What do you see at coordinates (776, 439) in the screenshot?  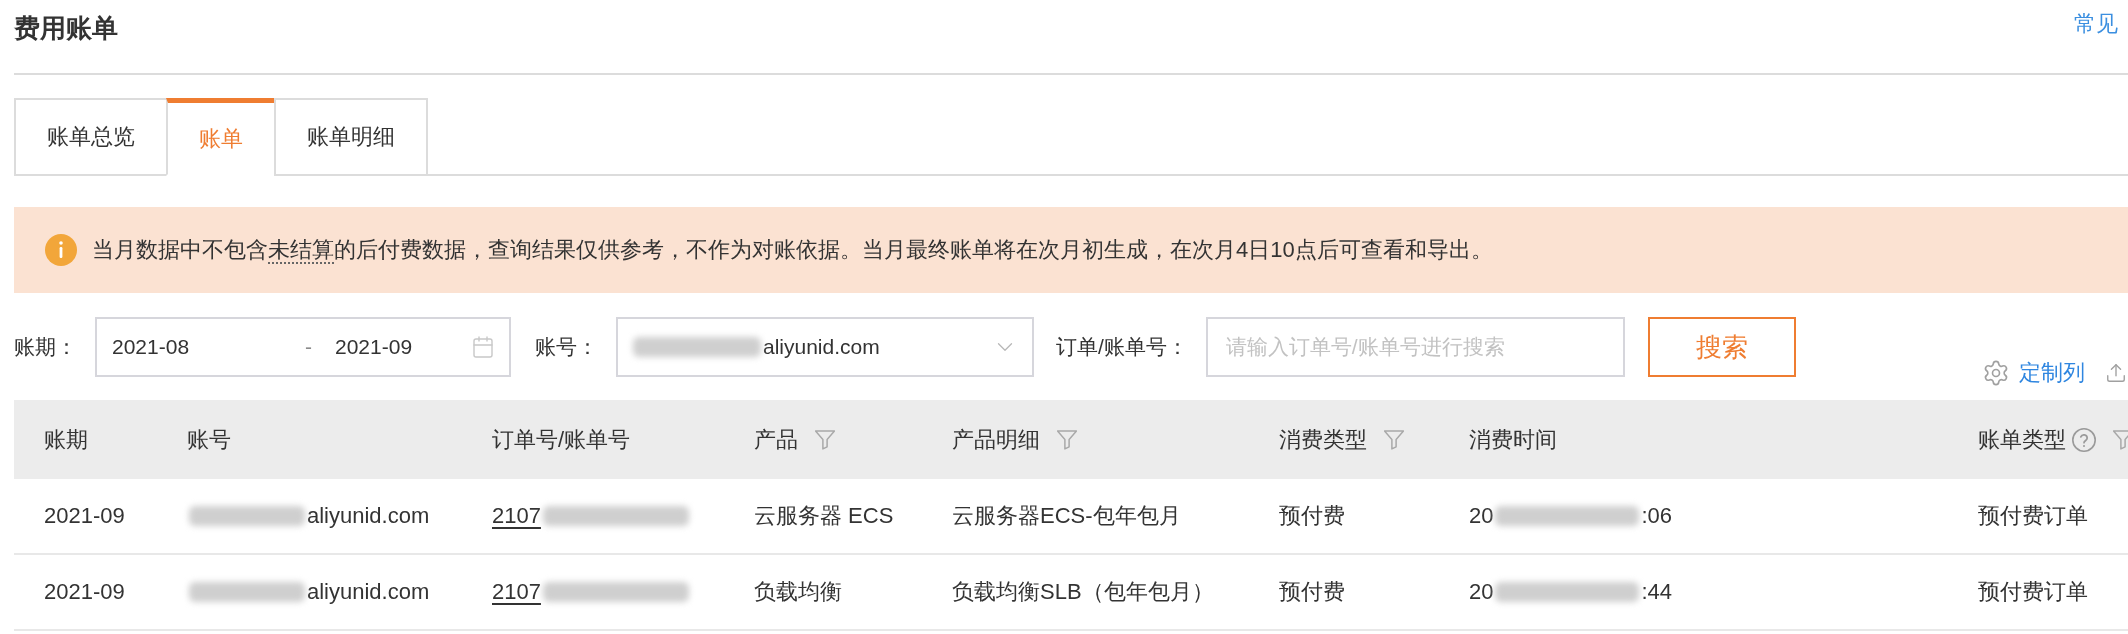 I see `column-header: 产品` at bounding box center [776, 439].